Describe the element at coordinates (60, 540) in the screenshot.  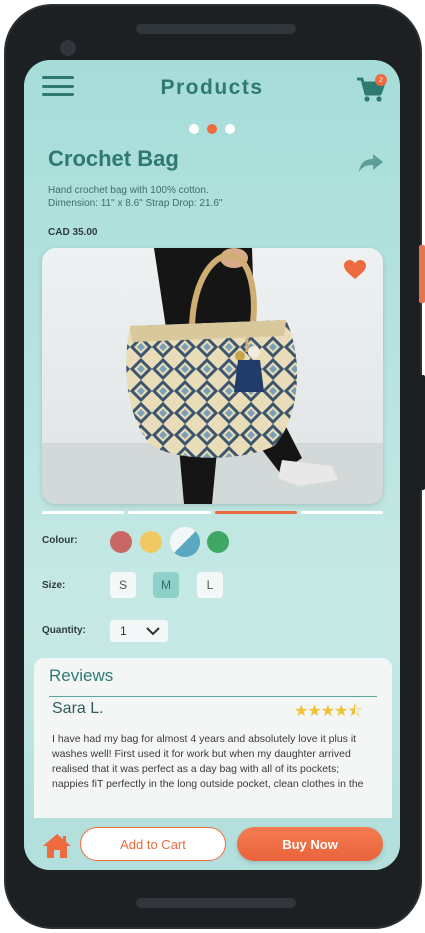
I see `colour-label: Colour:` at that location.